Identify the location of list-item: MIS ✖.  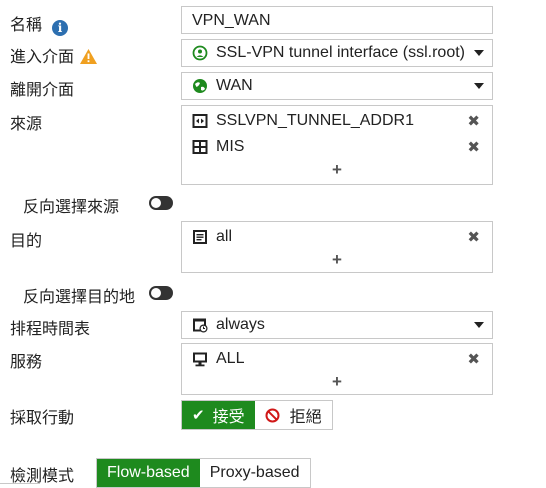
(337, 147).